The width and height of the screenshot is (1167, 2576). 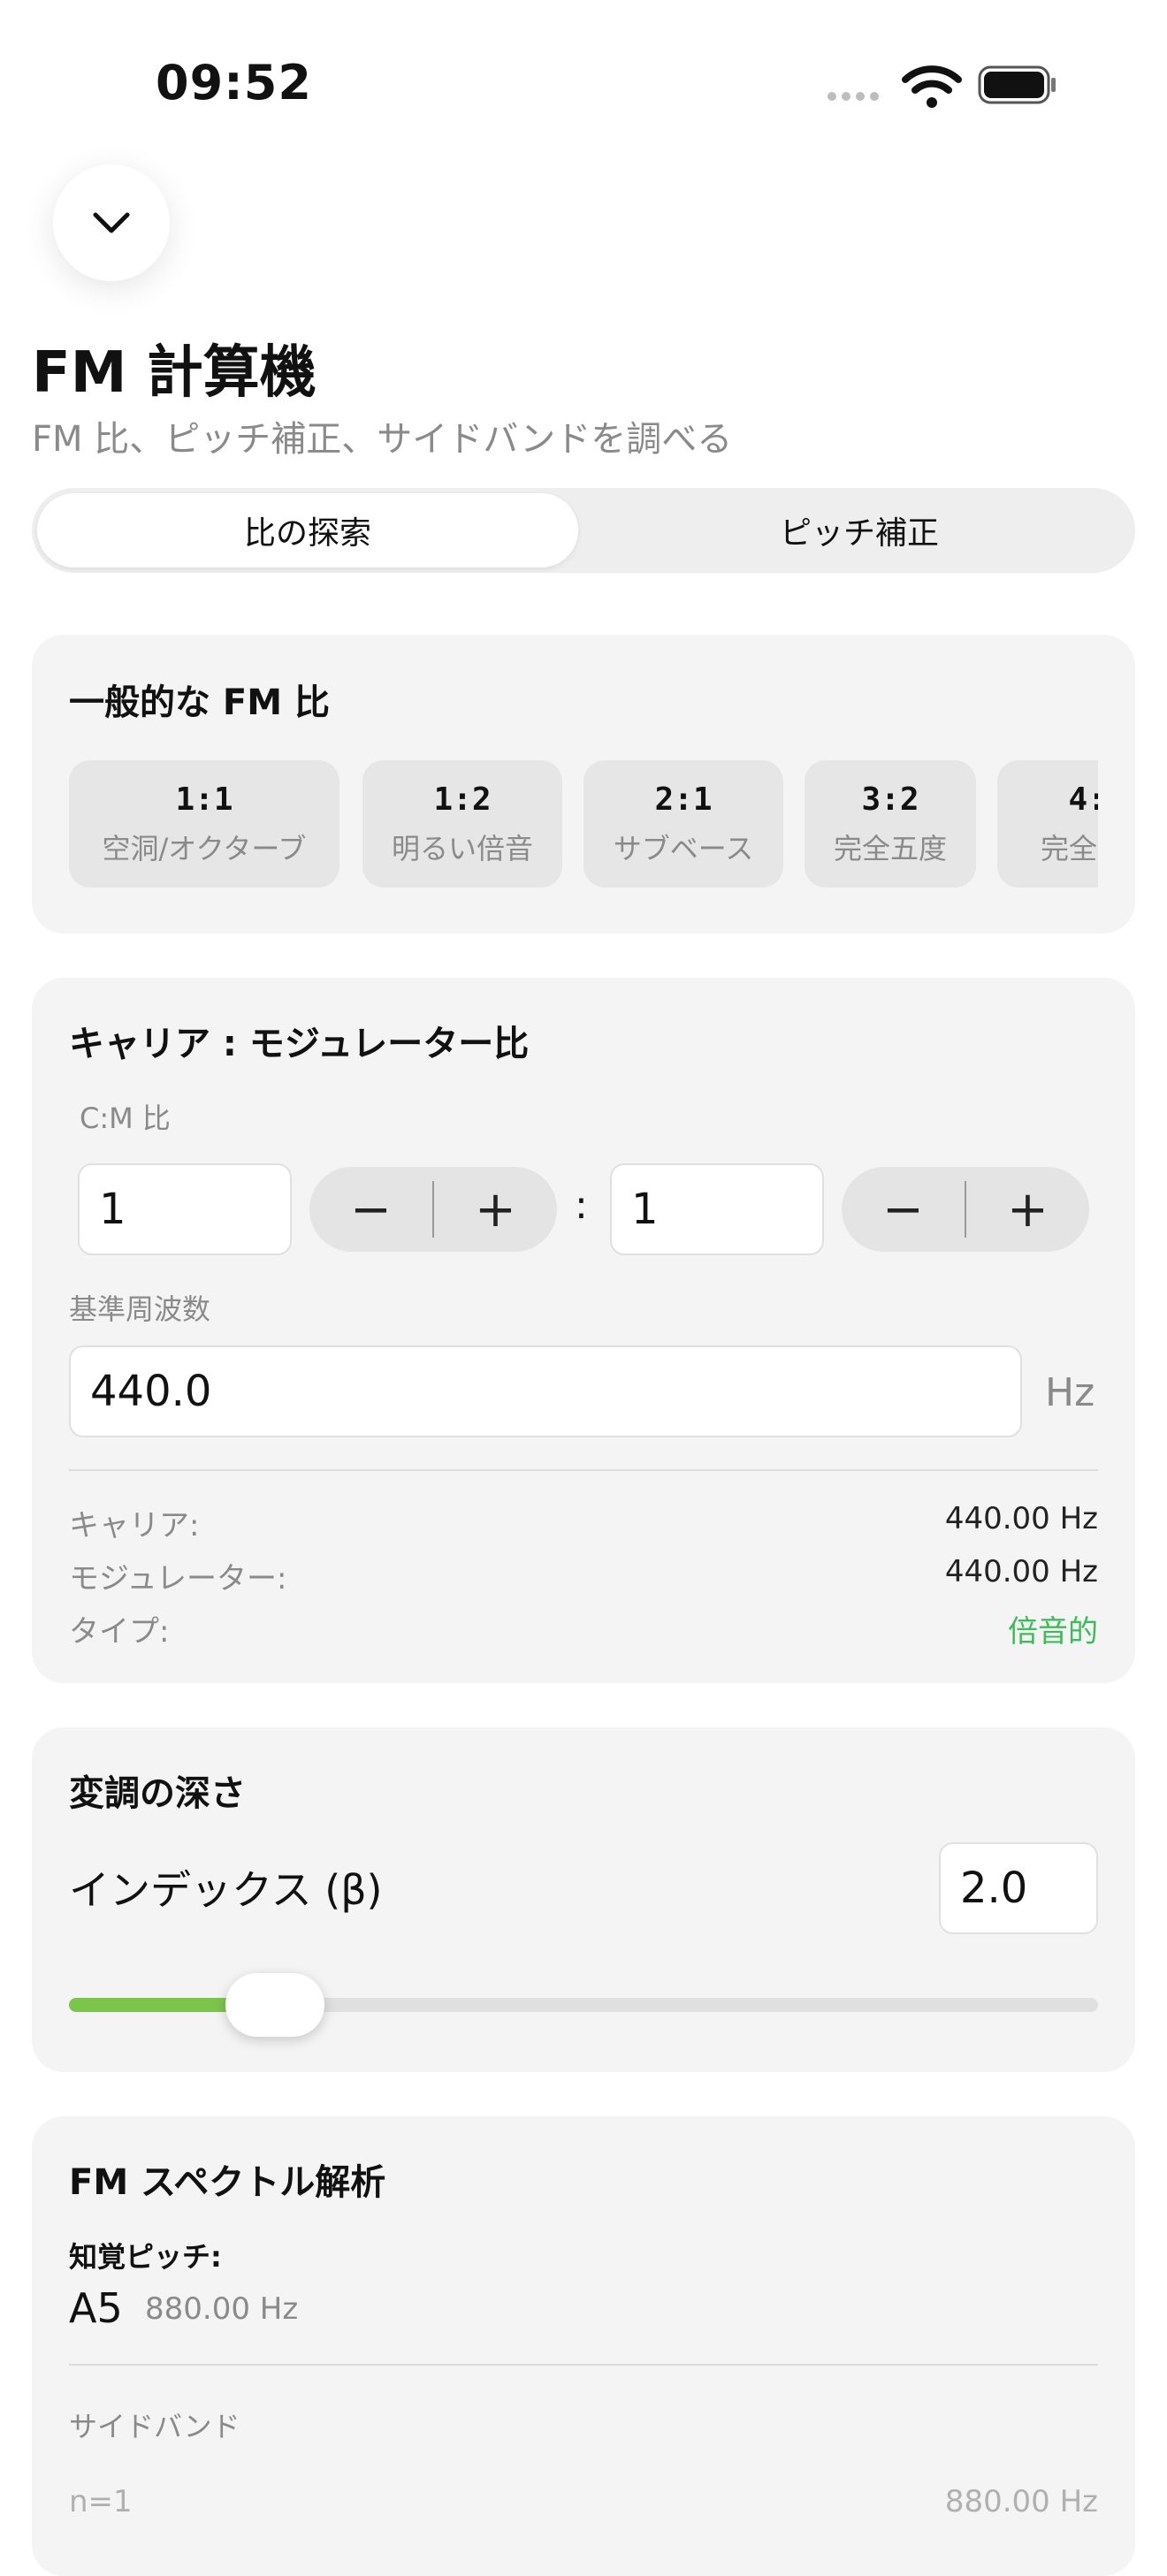 What do you see at coordinates (157, 1793) in the screenshot?
I see `modulation-depth-title: 変調の深さ` at bounding box center [157, 1793].